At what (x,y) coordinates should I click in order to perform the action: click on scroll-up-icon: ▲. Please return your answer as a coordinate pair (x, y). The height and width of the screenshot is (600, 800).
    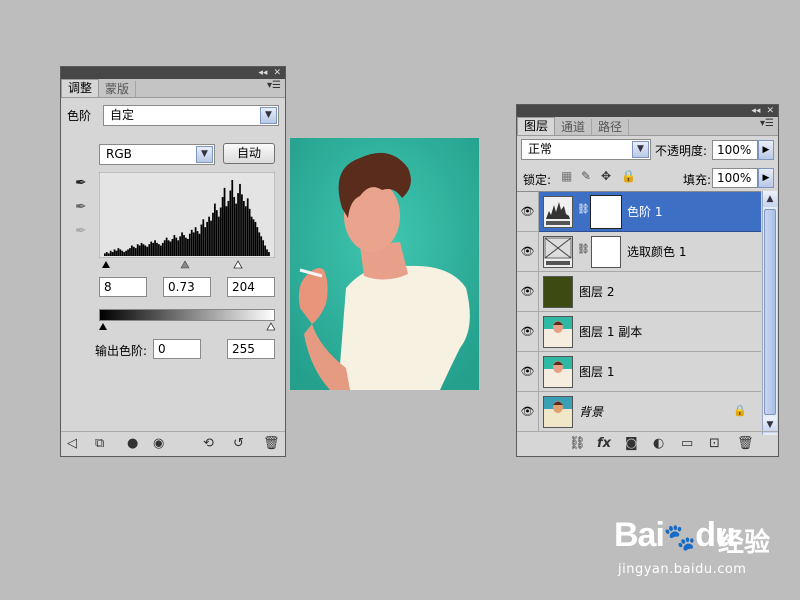
    Looking at the image, I should click on (770, 199).